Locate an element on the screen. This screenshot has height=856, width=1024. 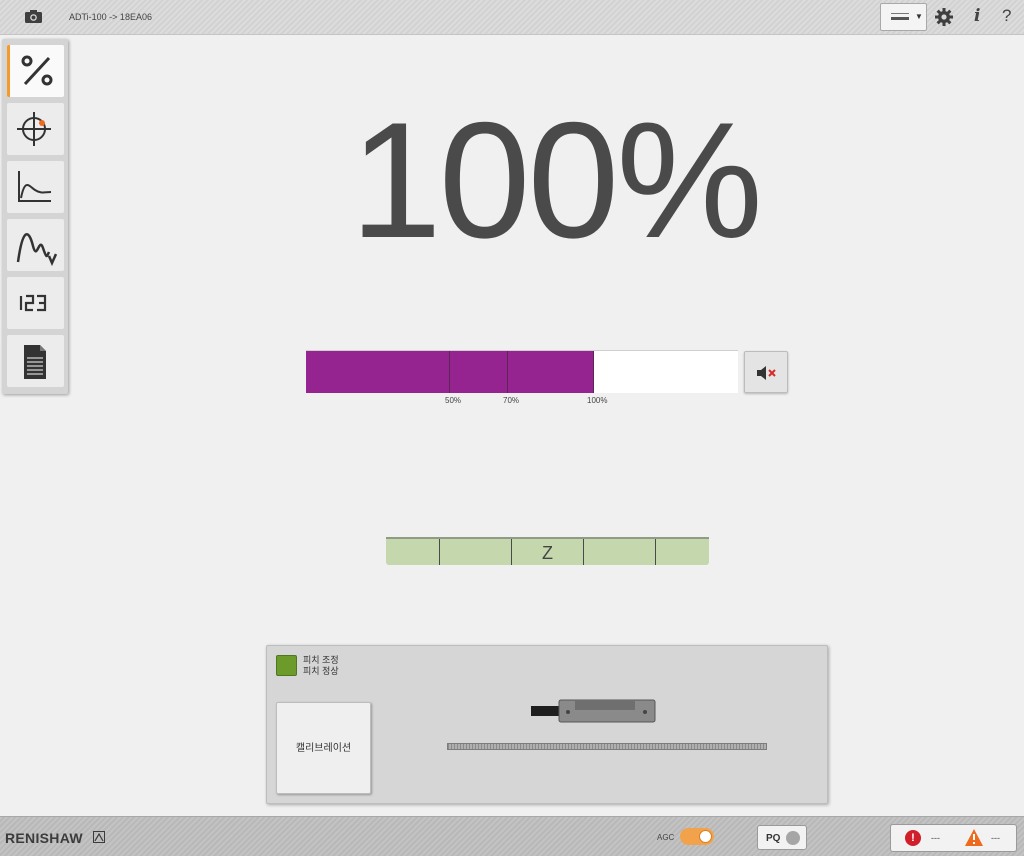
warning-icon is located at coordinates (974, 837).